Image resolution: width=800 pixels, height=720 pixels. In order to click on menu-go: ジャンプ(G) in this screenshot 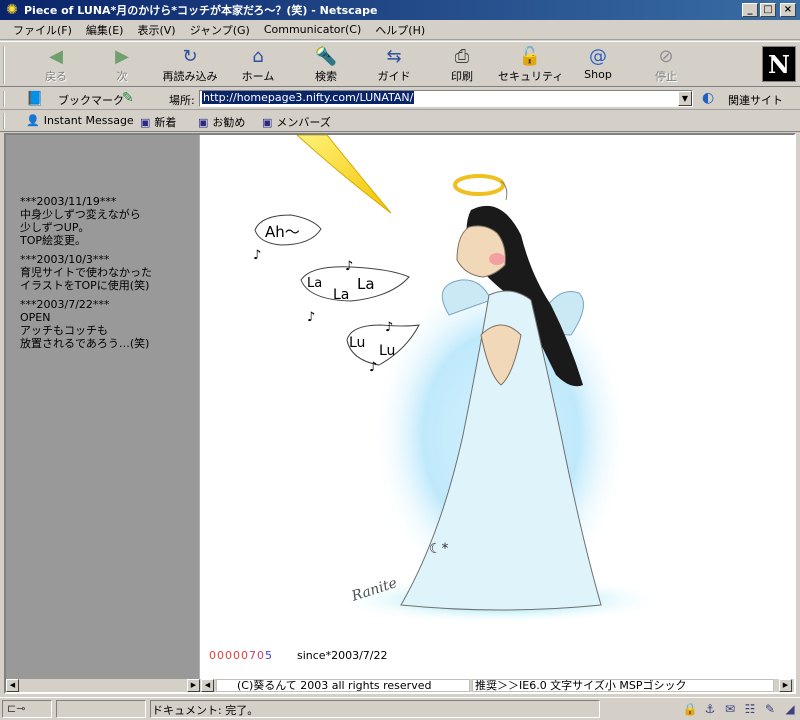, I will do `click(220, 30)`.